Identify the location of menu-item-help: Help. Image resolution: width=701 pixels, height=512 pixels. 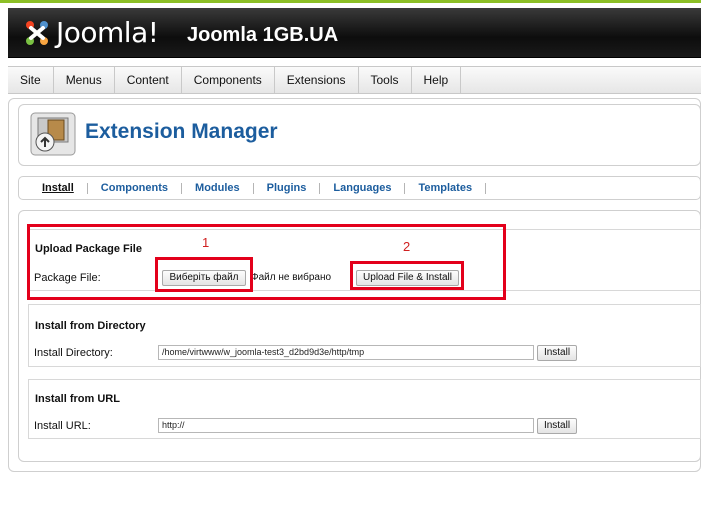
(437, 80).